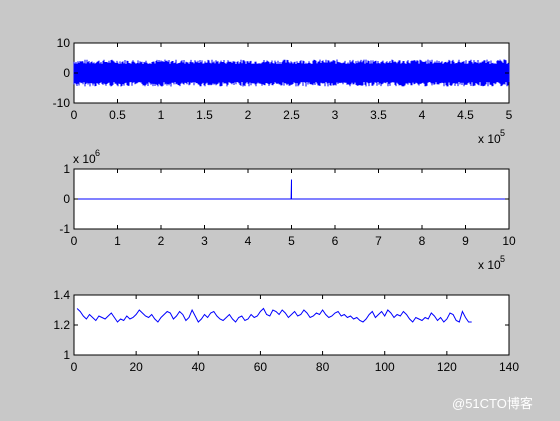 This screenshot has height=421, width=560. Describe the element at coordinates (385, 367) in the screenshot. I see `x-tick-label: 100` at that location.